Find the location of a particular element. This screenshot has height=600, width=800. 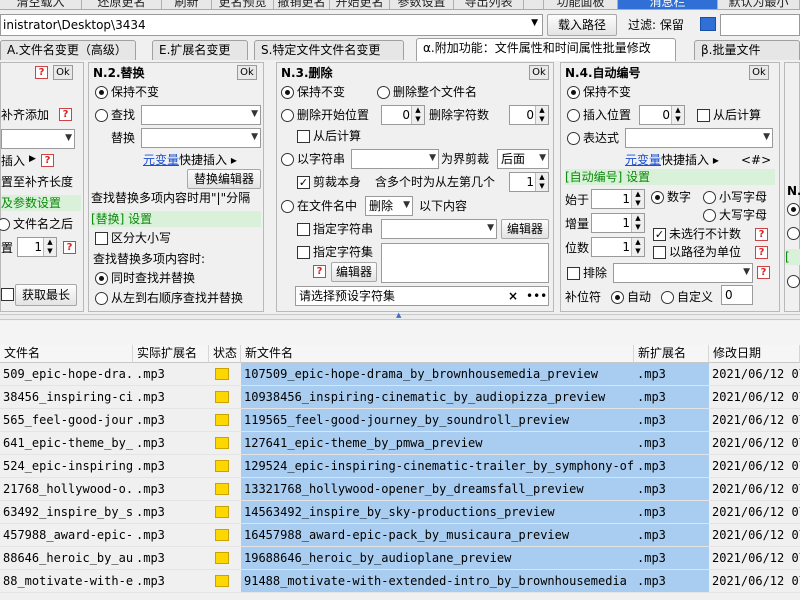

load-path-button: 载入路径 is located at coordinates (582, 25).